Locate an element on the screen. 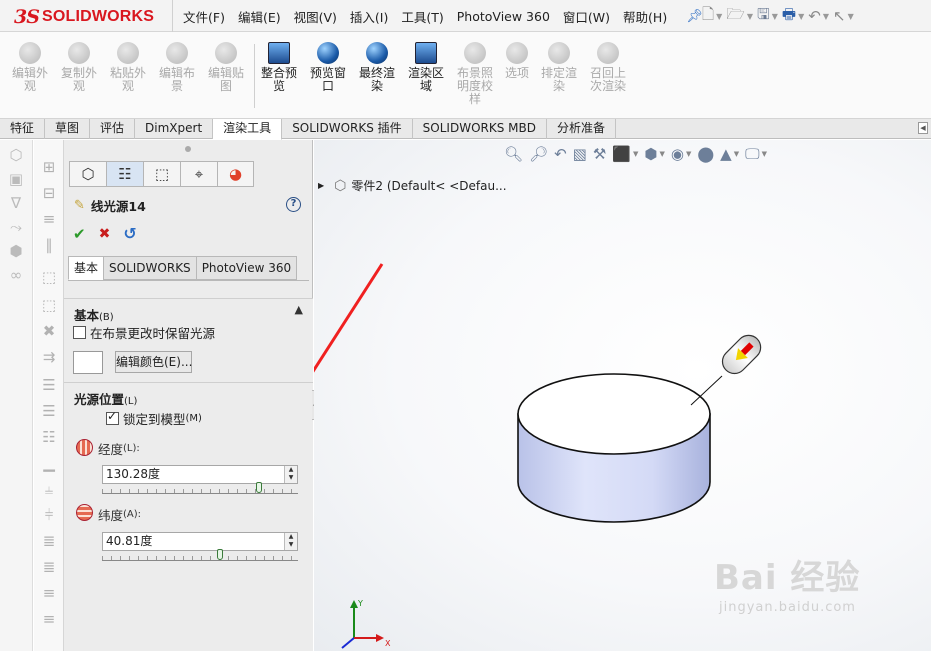  tab-solidworks-mbd: SOLIDWORKS MBD is located at coordinates (480, 129).